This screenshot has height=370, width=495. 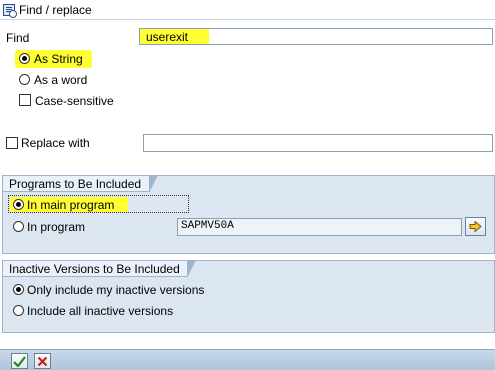 I want to click on check-icon, so click(x=19, y=361).